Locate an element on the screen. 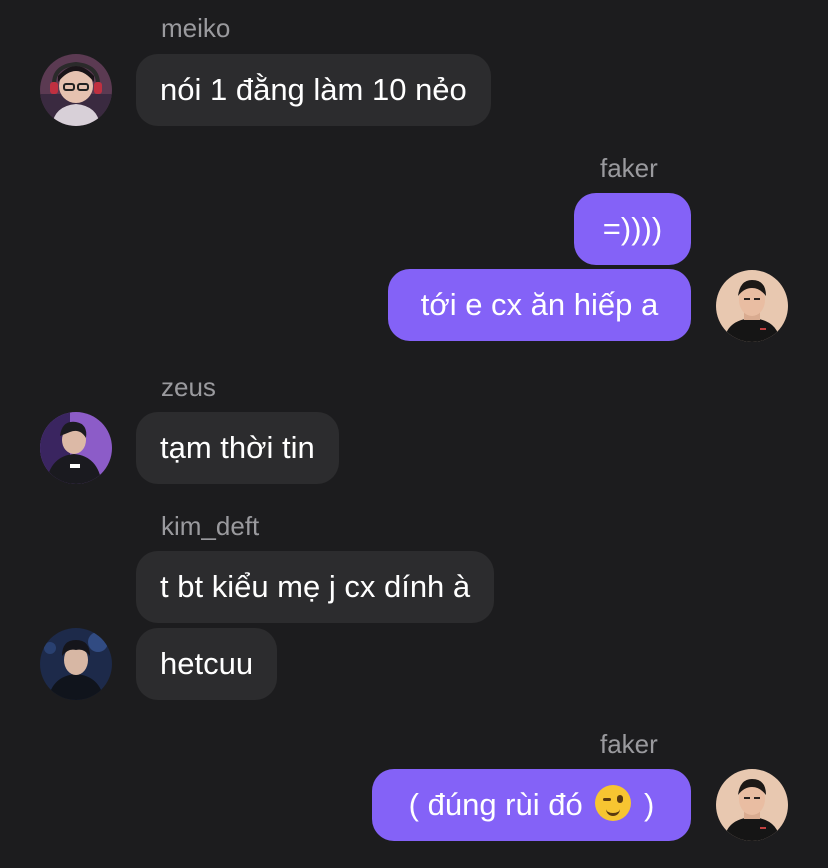  message-bubble-faker-1: =)))) is located at coordinates (632, 229).